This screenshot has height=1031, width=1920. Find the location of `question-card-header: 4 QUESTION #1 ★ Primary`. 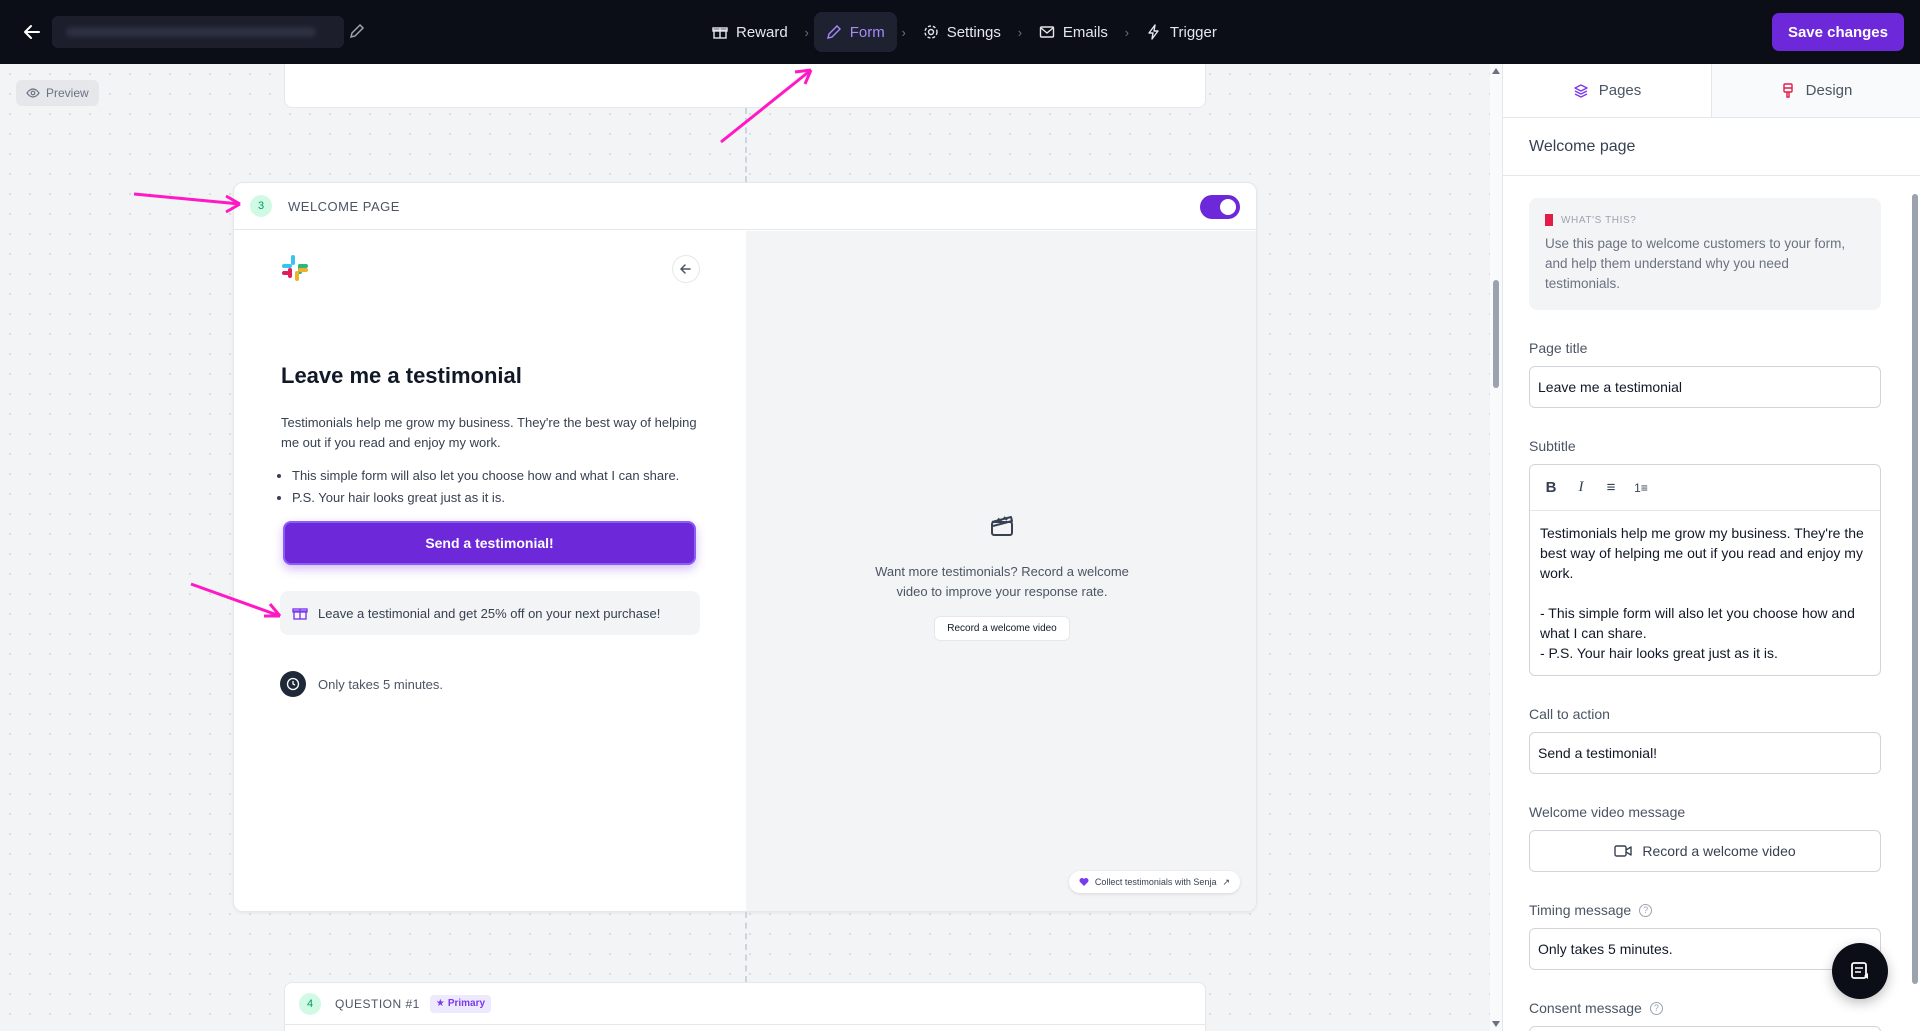

question-card-header: 4 QUESTION #1 ★ Primary is located at coordinates (745, 1004).